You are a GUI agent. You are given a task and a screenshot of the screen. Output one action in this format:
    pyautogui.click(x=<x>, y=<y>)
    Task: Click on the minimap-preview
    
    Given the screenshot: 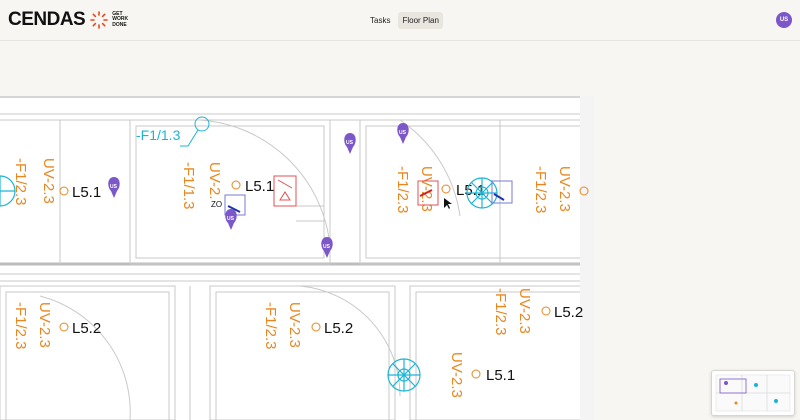 What is the action you would take?
    pyautogui.click(x=753, y=393)
    